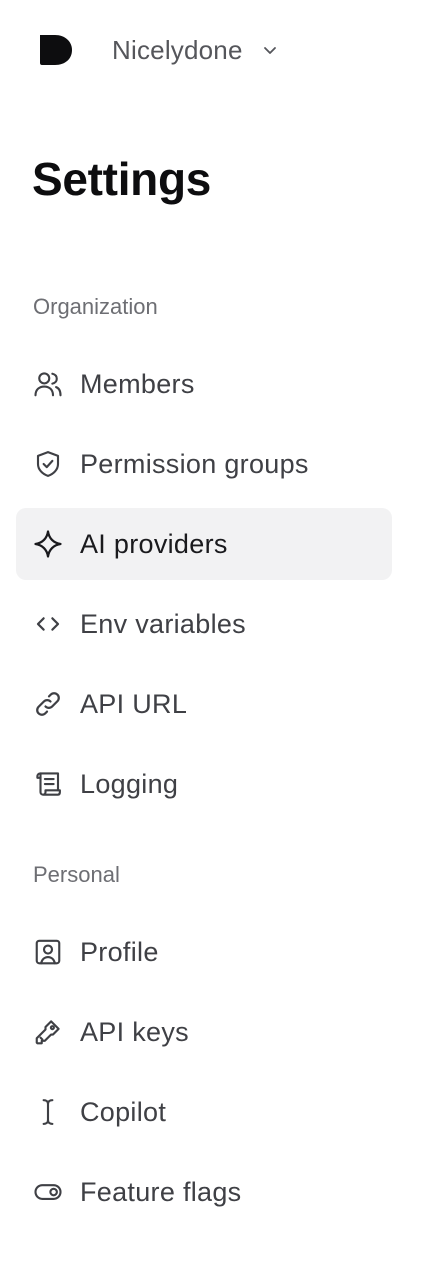  I want to click on nav-item-label: Profile, so click(119, 951).